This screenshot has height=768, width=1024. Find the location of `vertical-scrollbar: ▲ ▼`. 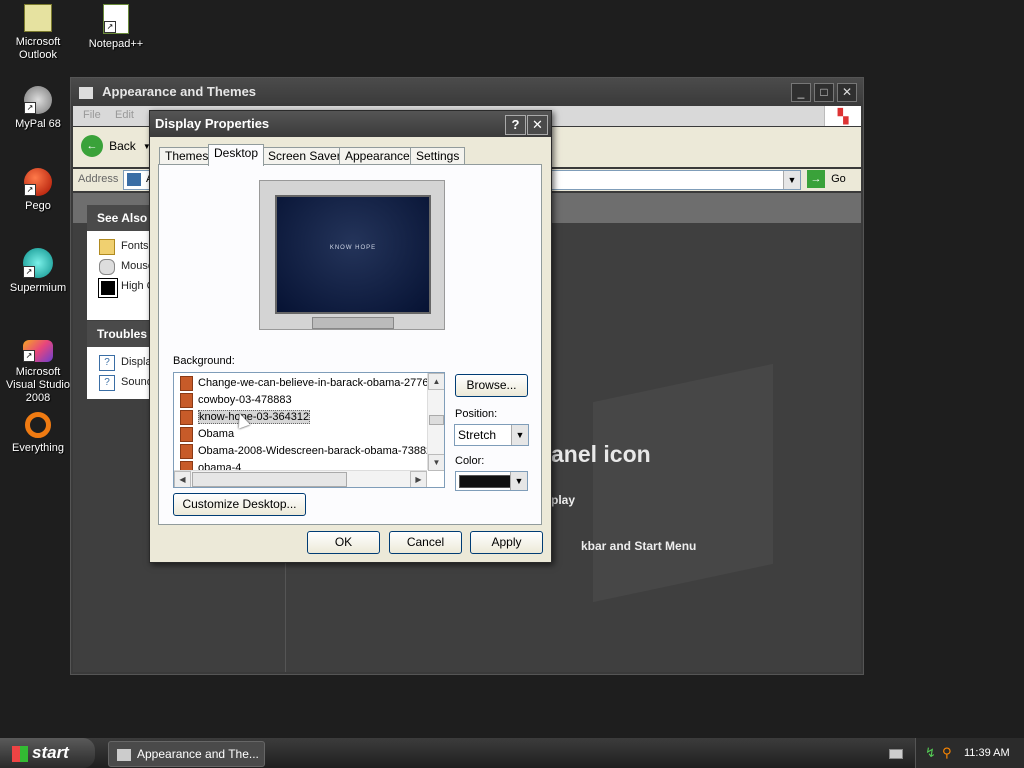

vertical-scrollbar: ▲ ▼ is located at coordinates (435, 422).